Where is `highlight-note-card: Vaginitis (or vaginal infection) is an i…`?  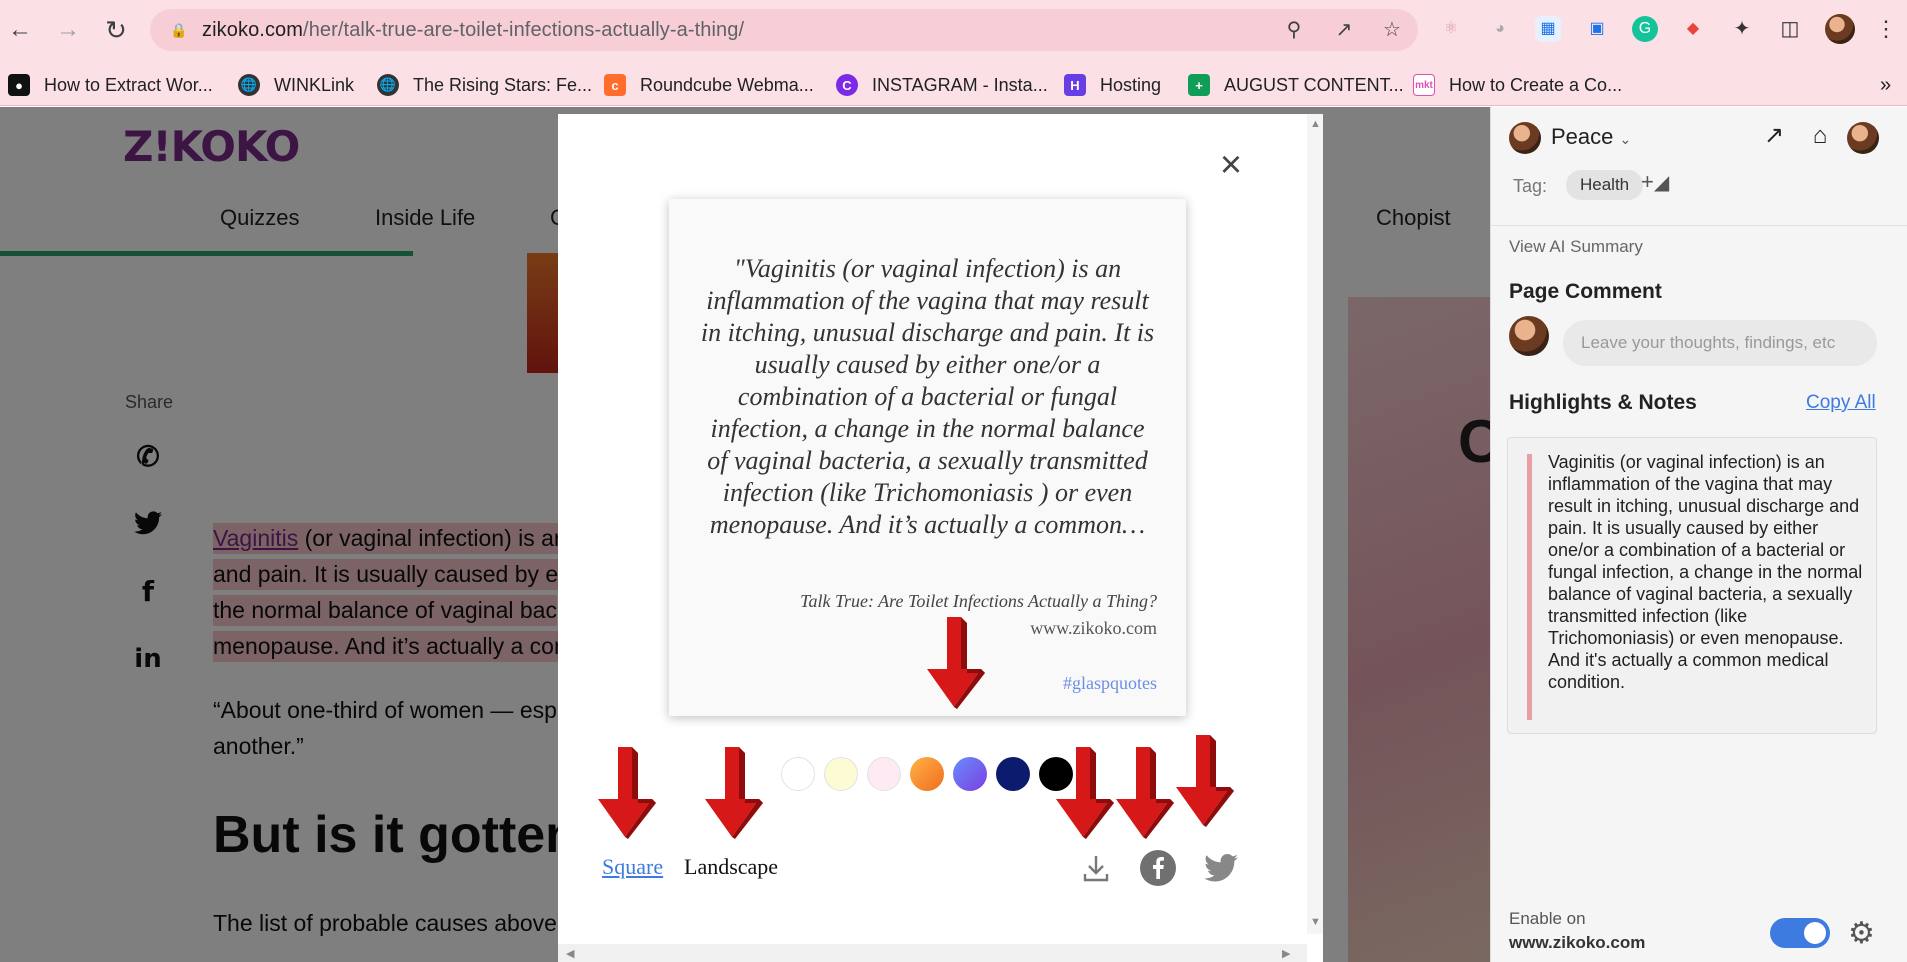
highlight-note-card: Vaginitis (or vaginal infection) is an i… is located at coordinates (1692, 585).